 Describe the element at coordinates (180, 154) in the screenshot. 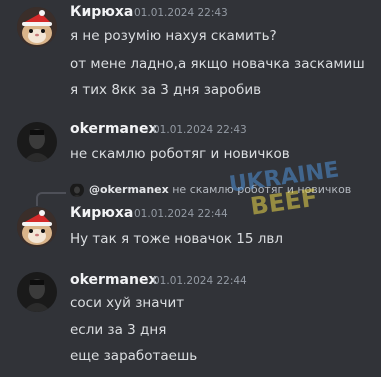

I see `message-text: не скамлю роботяг и новичков` at that location.